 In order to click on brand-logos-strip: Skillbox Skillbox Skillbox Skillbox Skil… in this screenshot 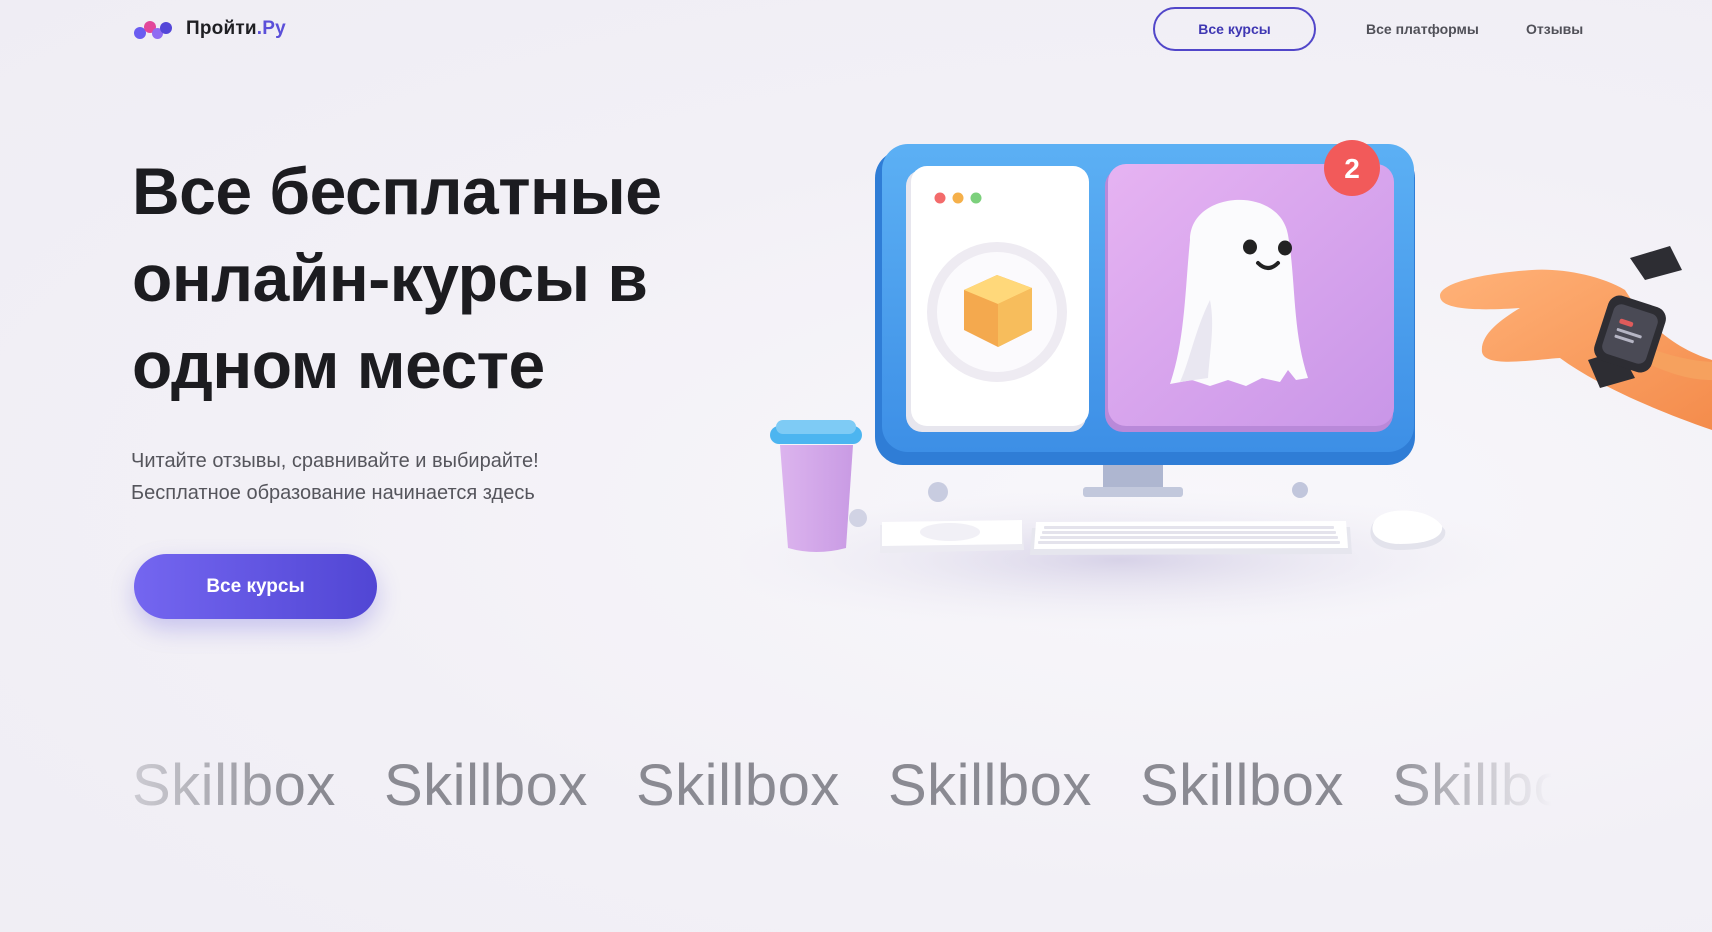, I will do `click(842, 792)`.